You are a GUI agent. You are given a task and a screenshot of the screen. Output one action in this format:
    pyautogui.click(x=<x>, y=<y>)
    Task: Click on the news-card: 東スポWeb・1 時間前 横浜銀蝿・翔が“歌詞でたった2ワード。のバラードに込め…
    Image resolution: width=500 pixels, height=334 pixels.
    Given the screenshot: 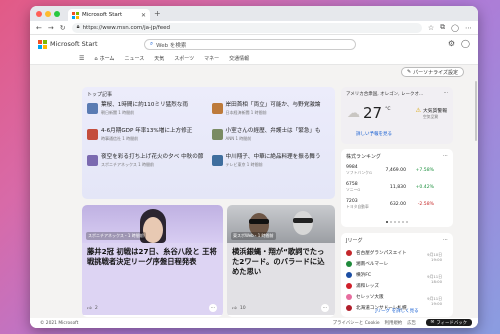 What is the action you would take?
    pyautogui.click(x=281, y=261)
    